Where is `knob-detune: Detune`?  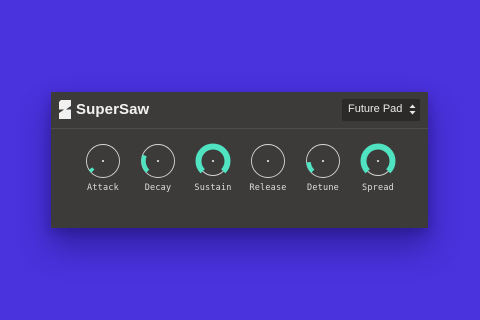 knob-detune: Detune is located at coordinates (323, 178).